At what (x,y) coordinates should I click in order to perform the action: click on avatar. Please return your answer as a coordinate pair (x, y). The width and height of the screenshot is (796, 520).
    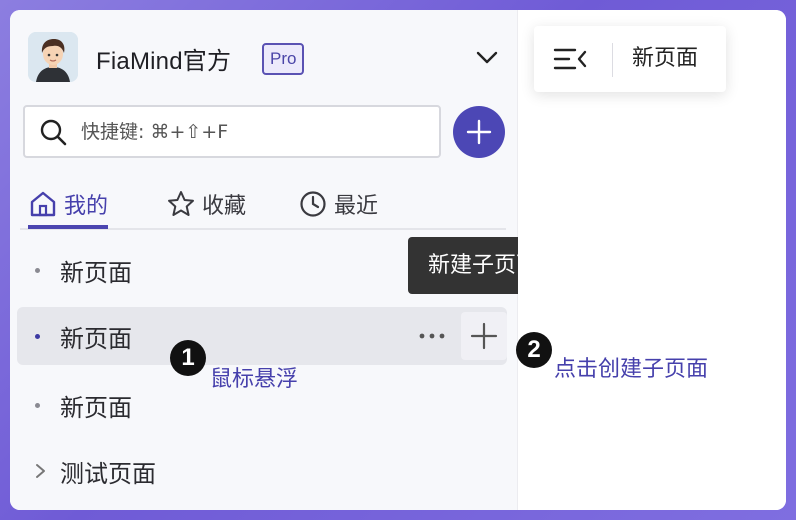
    Looking at the image, I should click on (53, 57).